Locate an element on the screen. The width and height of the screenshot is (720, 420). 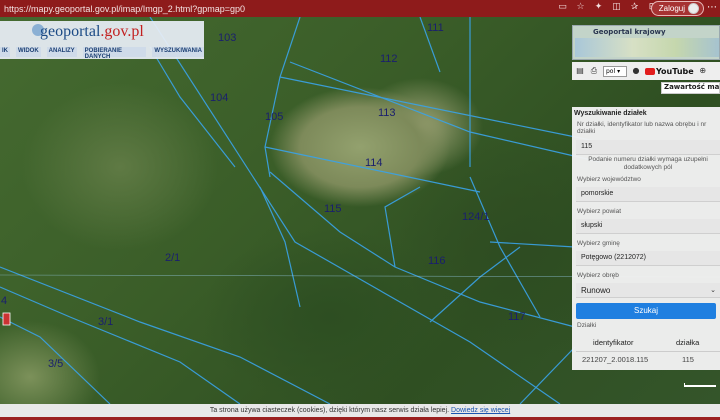
parcel-label: 124/1 is located at coordinates (476, 217).